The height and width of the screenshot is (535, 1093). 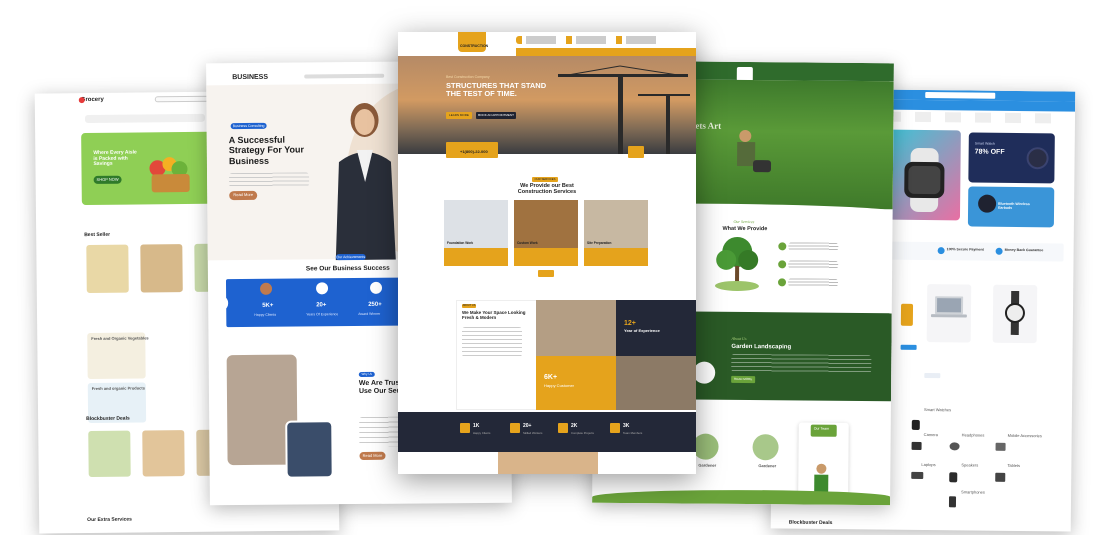 What do you see at coordinates (1014, 313) in the screenshot?
I see `analog-watch-image` at bounding box center [1014, 313].